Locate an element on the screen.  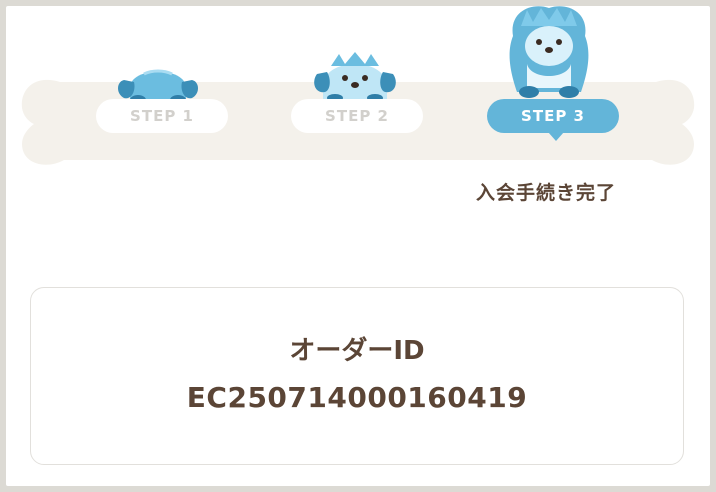
dog-sitting-icon is located at coordinates (549, 52).